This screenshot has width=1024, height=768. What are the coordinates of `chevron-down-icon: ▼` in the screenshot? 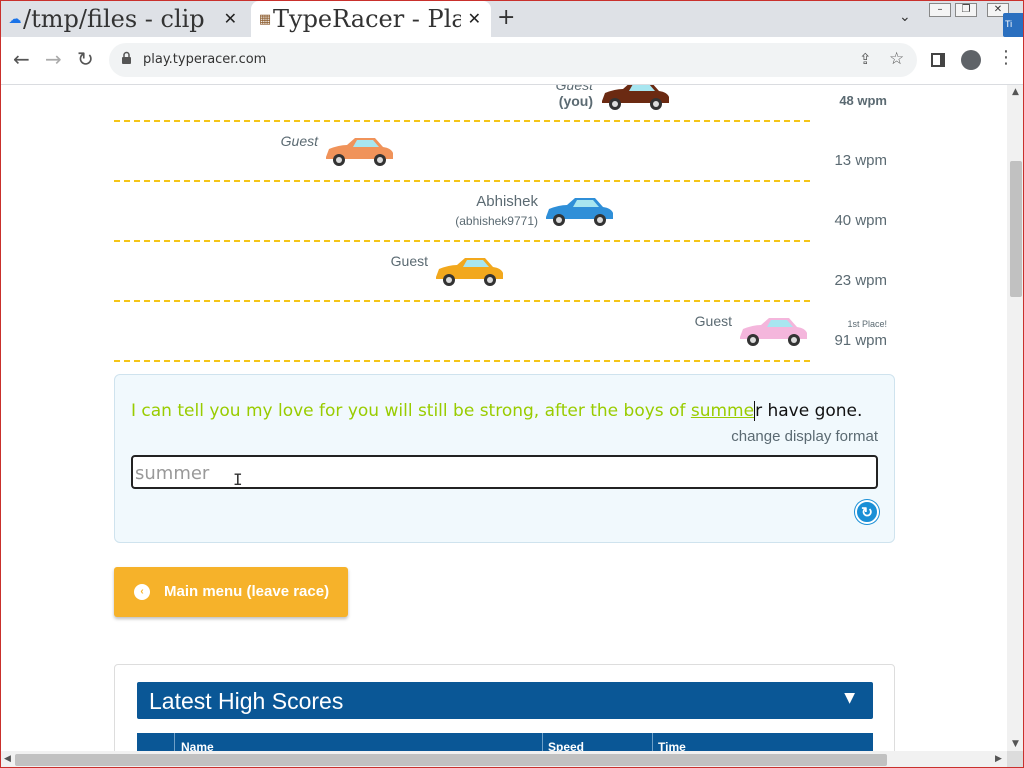 It's located at (849, 698).